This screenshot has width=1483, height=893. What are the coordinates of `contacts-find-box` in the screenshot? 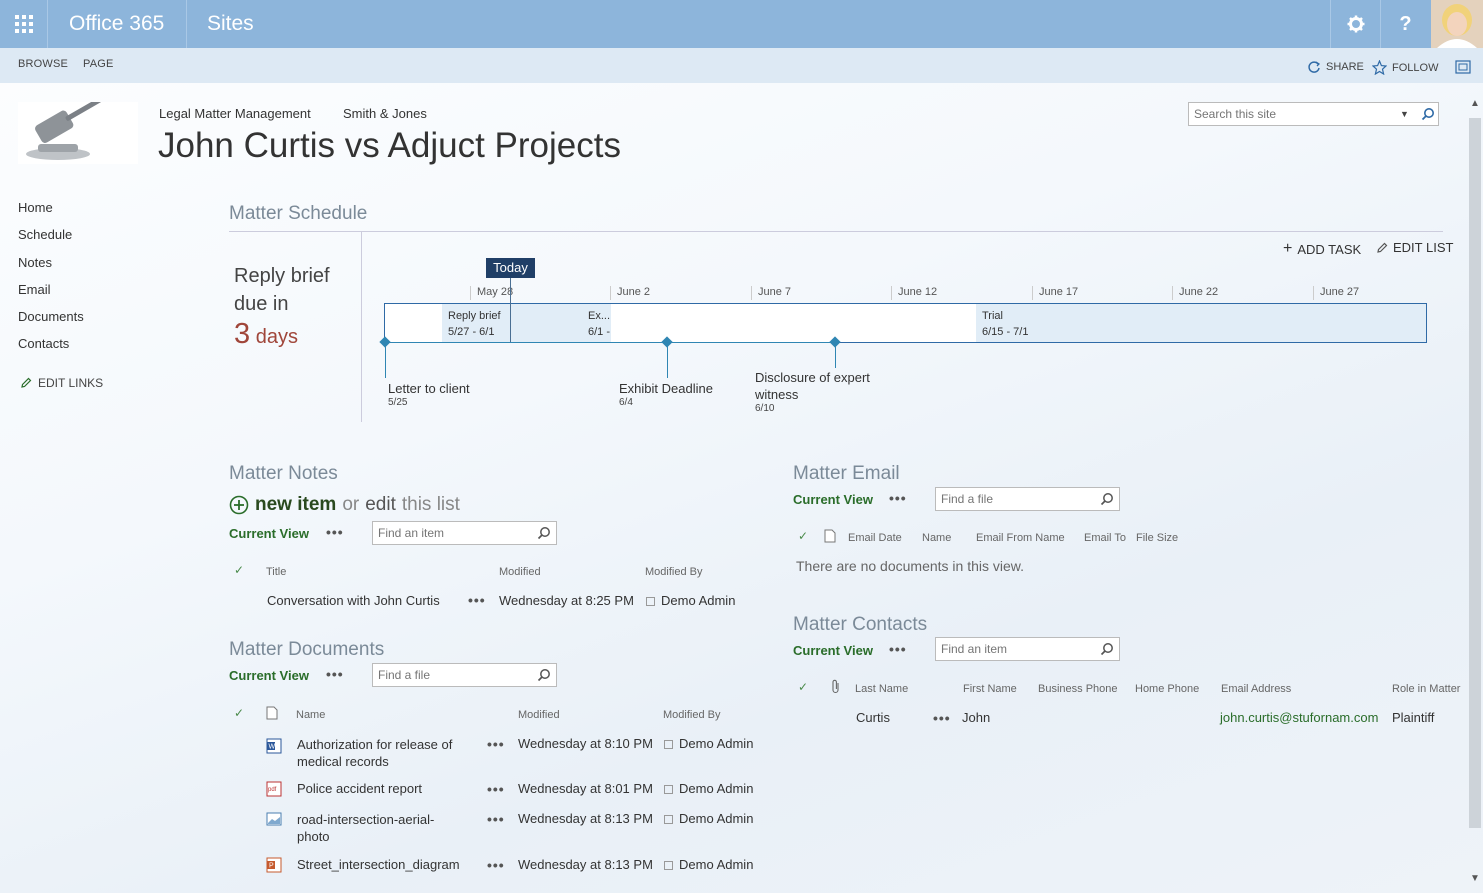 It's located at (1027, 649).